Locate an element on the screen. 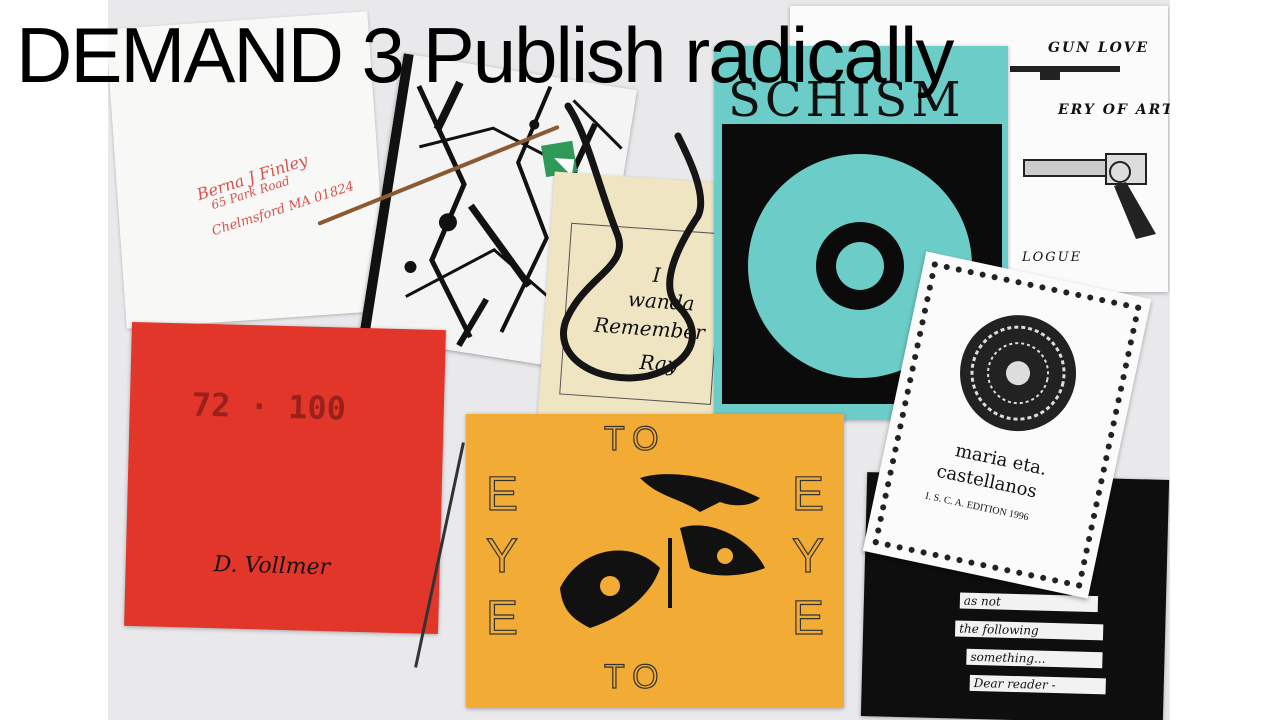 The width and height of the screenshot is (1280, 720). revolver-illustration is located at coordinates (1089, 196).